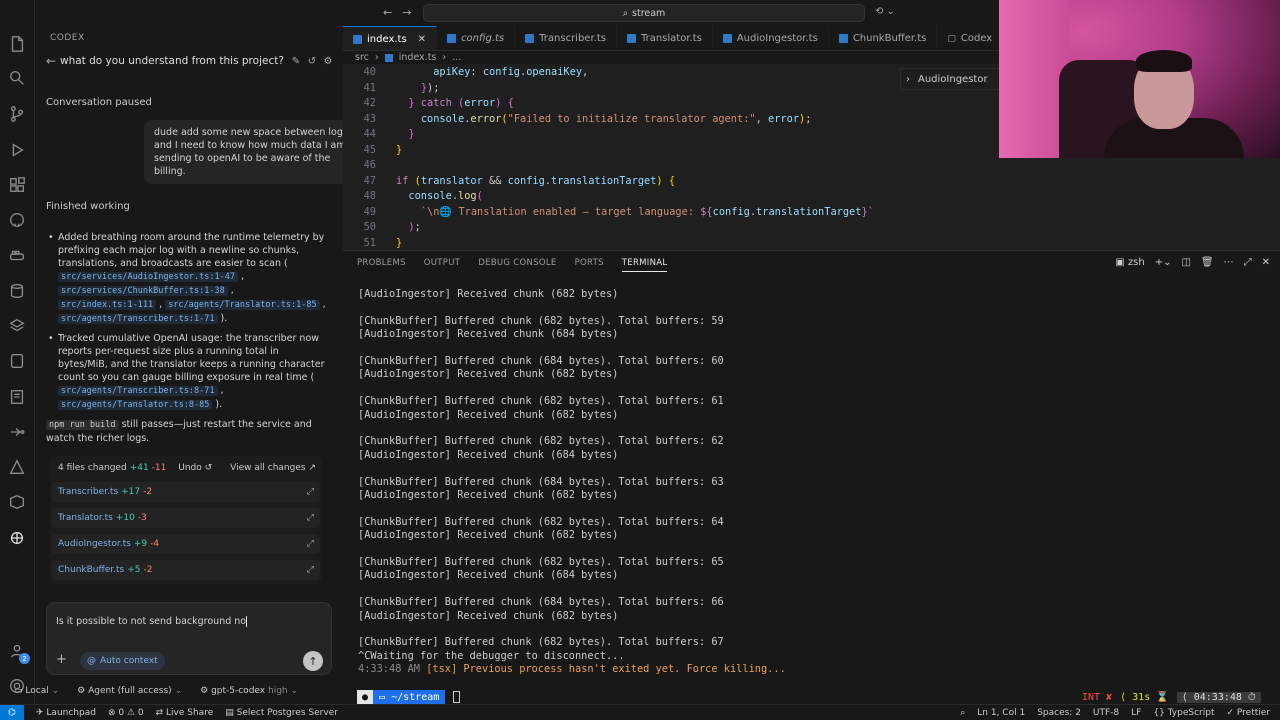 The image size is (1280, 720). Describe the element at coordinates (883, 38) in the screenshot. I see `tab-chunkbuffer-ts: ChunkBuffer.ts` at that location.